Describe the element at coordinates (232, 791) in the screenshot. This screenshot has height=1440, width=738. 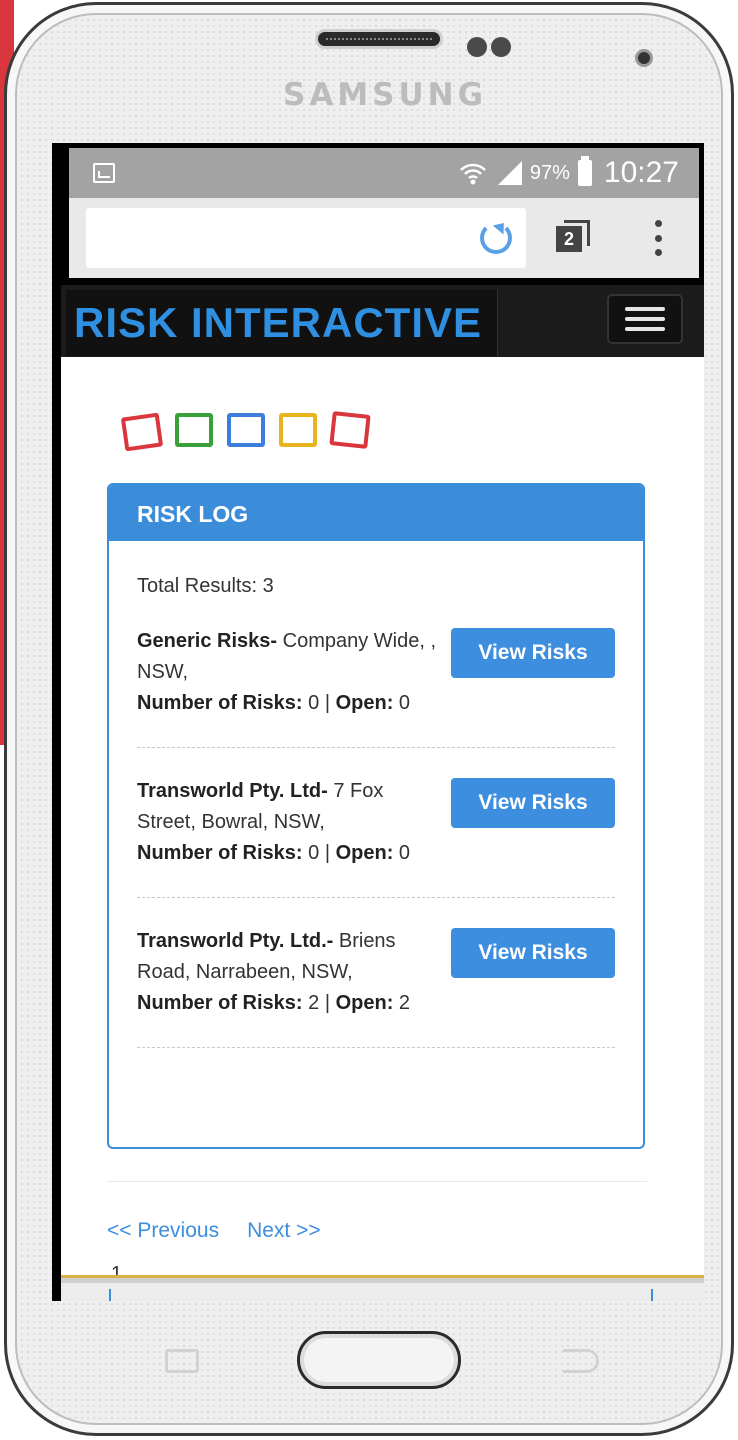
I see `risk-item-name: Transworld Pty. Ltd-` at that location.